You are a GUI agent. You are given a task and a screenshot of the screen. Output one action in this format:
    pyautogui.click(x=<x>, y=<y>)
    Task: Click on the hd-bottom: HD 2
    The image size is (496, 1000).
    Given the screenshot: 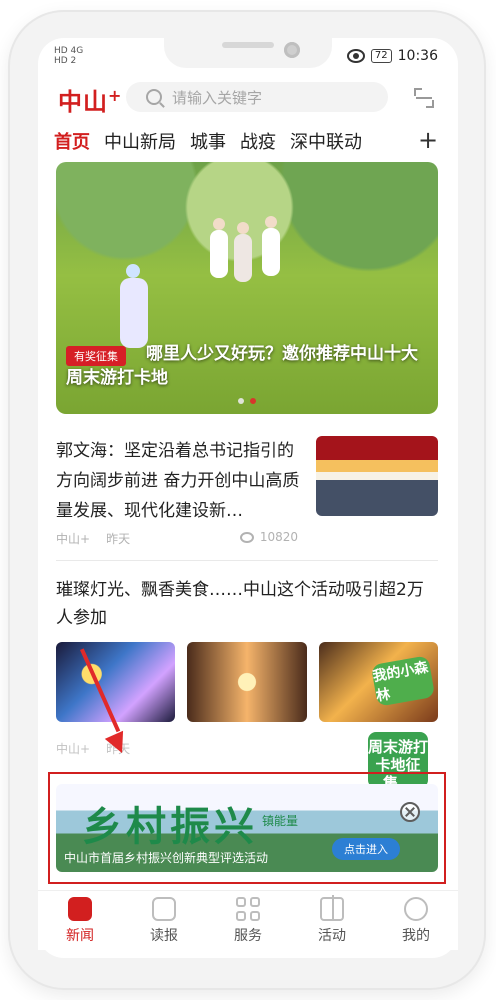 What is the action you would take?
    pyautogui.click(x=65, y=61)
    